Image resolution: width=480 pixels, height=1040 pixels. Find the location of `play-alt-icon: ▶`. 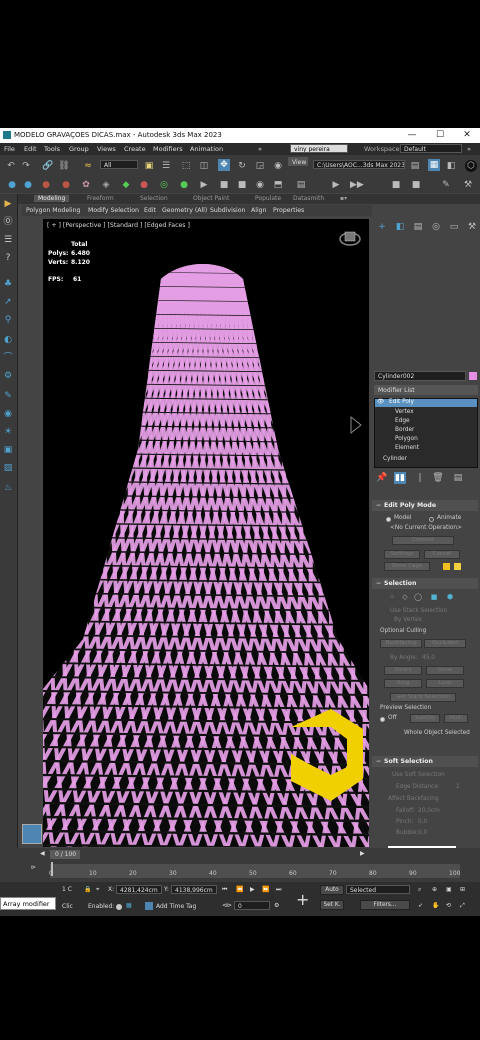

play-alt-icon: ▶ is located at coordinates (336, 185).